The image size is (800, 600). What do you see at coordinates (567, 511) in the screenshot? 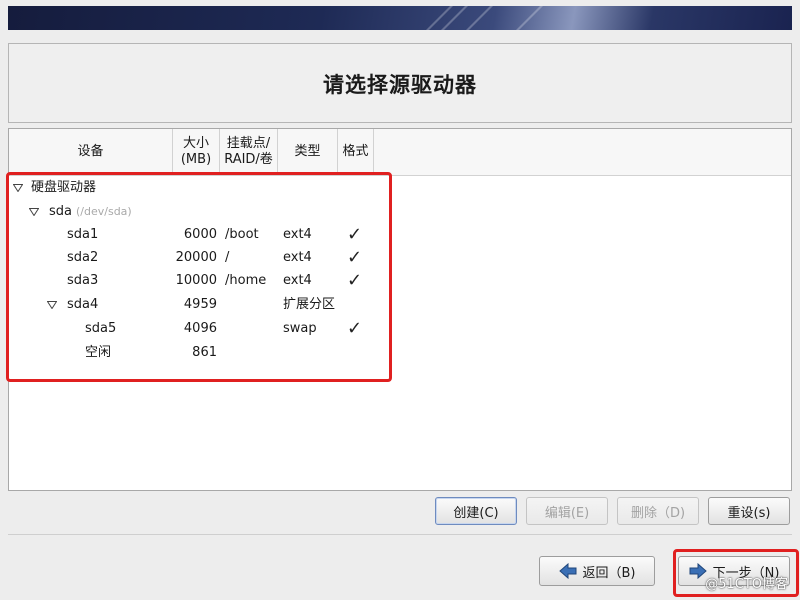
I see `edit-button: 编辑(E)` at bounding box center [567, 511].